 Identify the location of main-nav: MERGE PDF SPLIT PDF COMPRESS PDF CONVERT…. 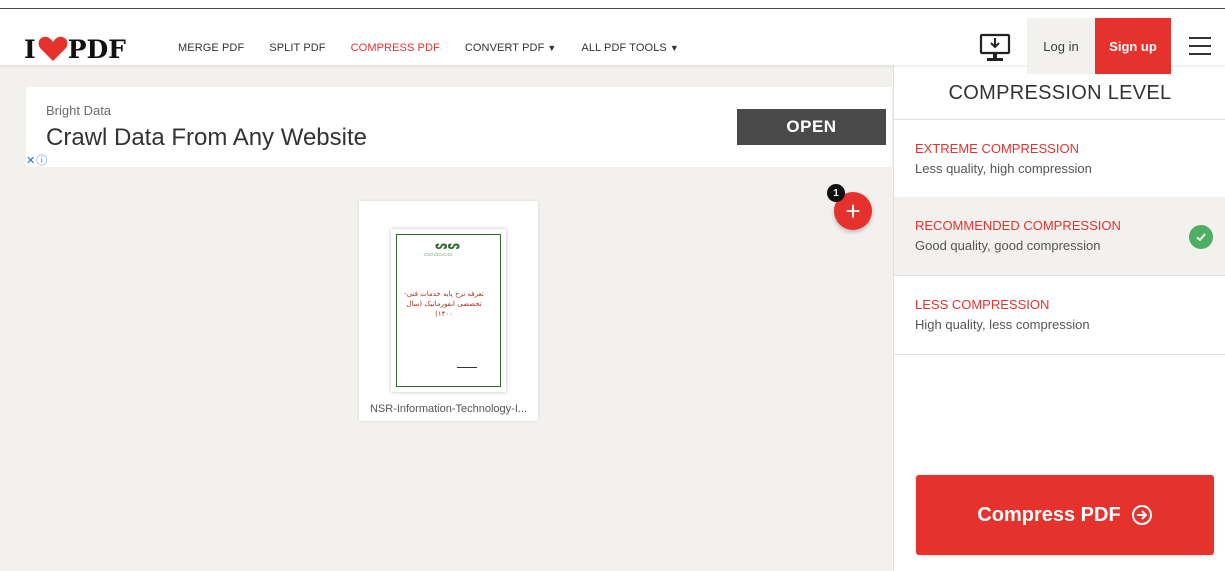
(441, 48).